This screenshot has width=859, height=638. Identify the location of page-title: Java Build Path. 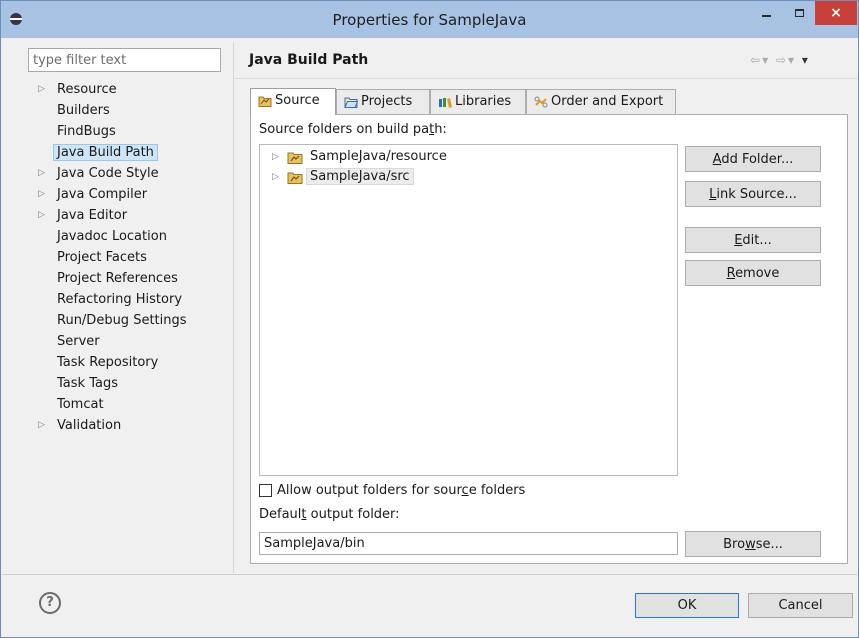
(309, 60).